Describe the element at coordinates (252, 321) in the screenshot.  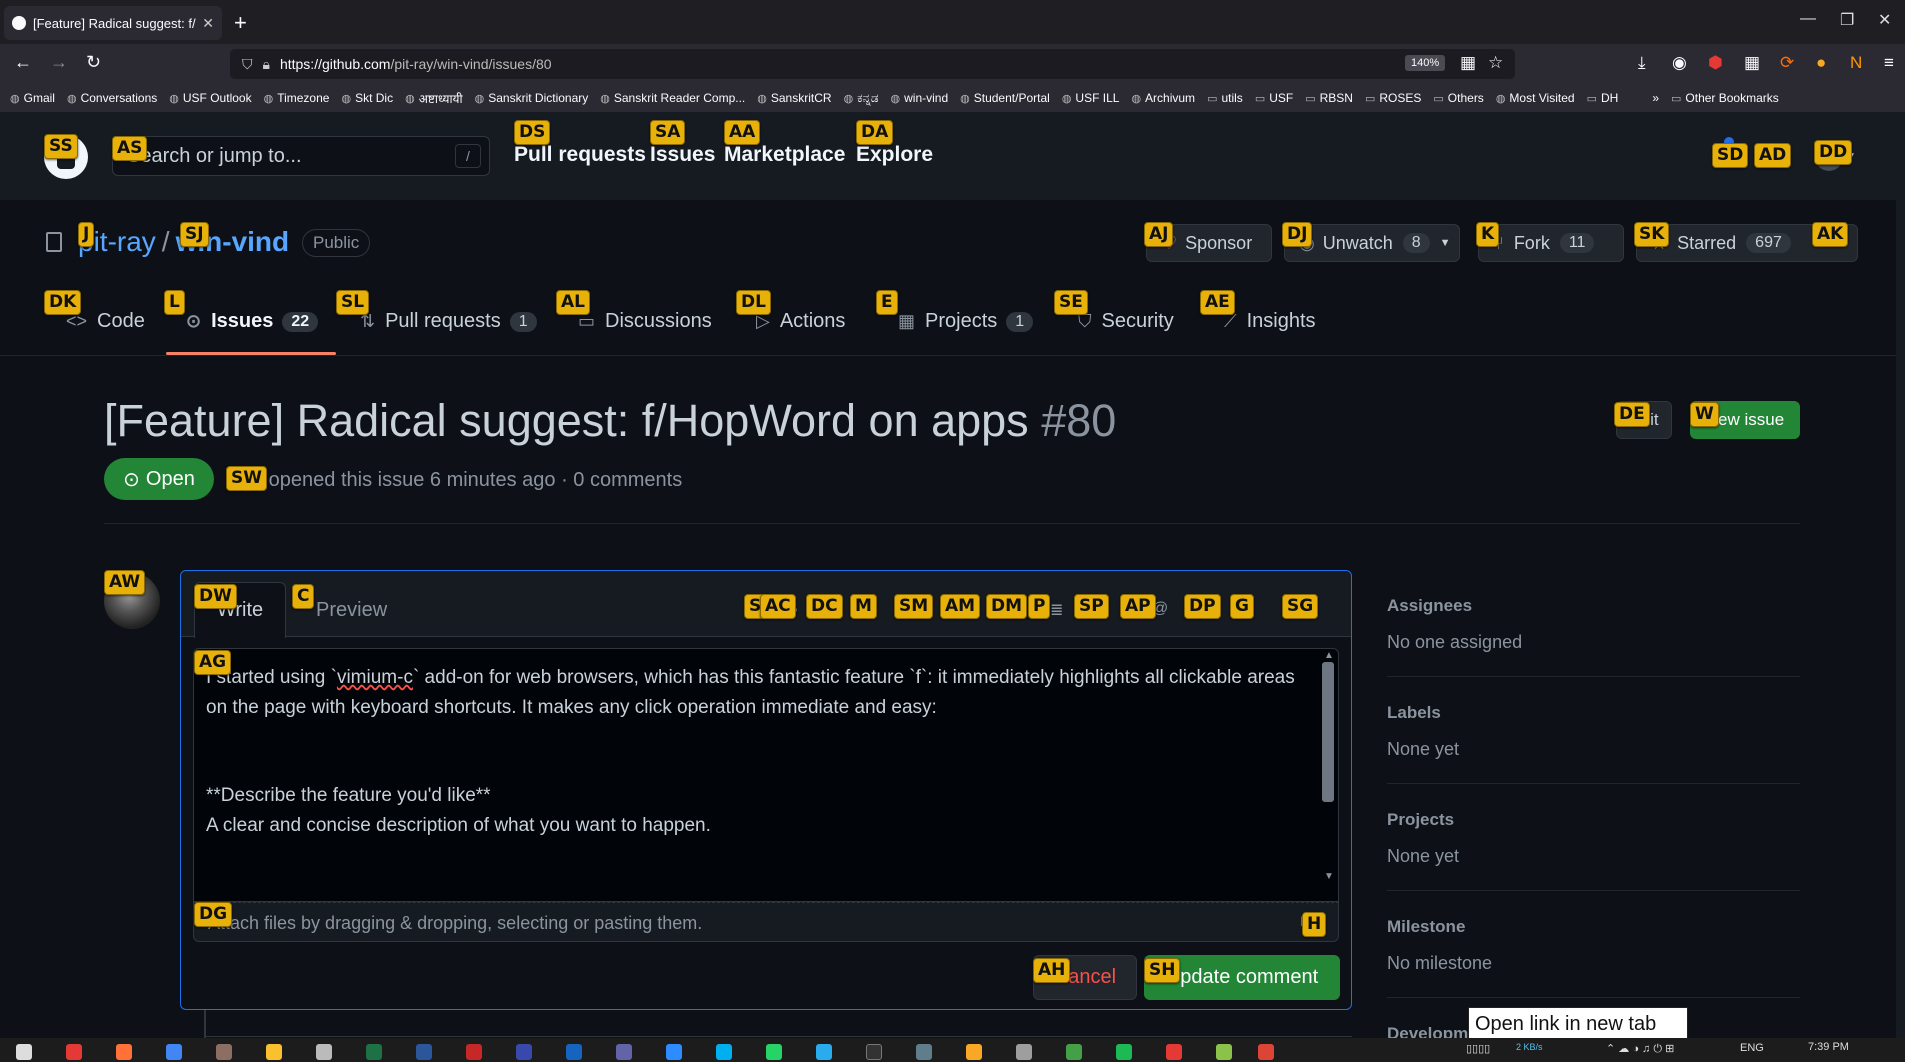
I see `tab-issues: ⊙ Issues 22` at that location.